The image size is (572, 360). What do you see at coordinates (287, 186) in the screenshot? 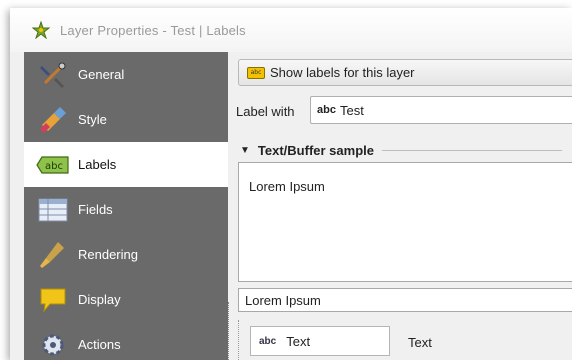
I see `preview-text: Lorem Ipsum` at bounding box center [287, 186].